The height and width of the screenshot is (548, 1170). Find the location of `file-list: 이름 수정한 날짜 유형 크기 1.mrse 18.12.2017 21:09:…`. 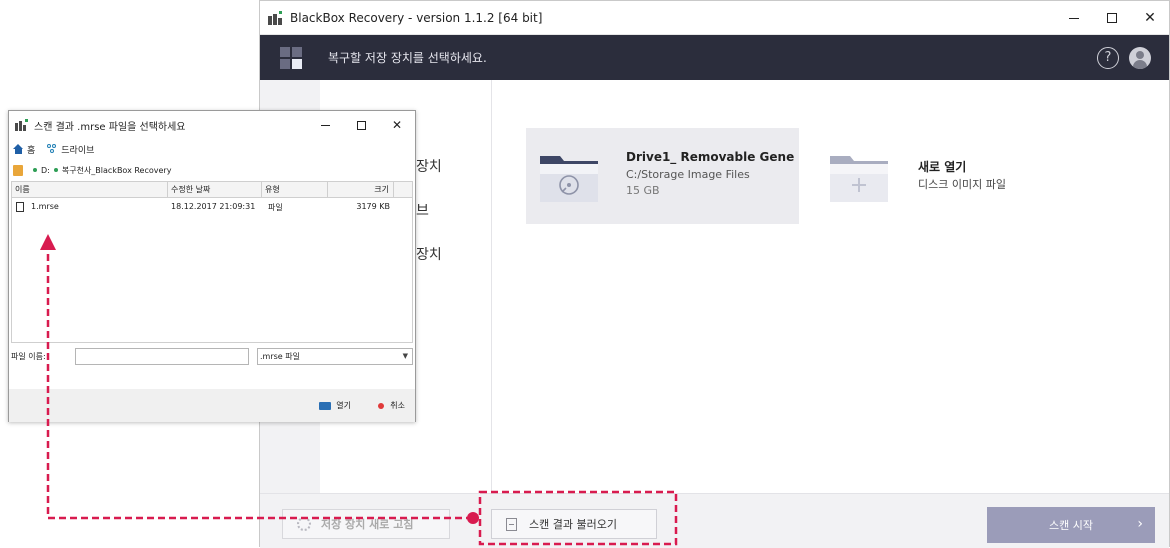

file-list: 이름 수정한 날짜 유형 크기 1.mrse 18.12.2017 21:09:… is located at coordinates (212, 262).